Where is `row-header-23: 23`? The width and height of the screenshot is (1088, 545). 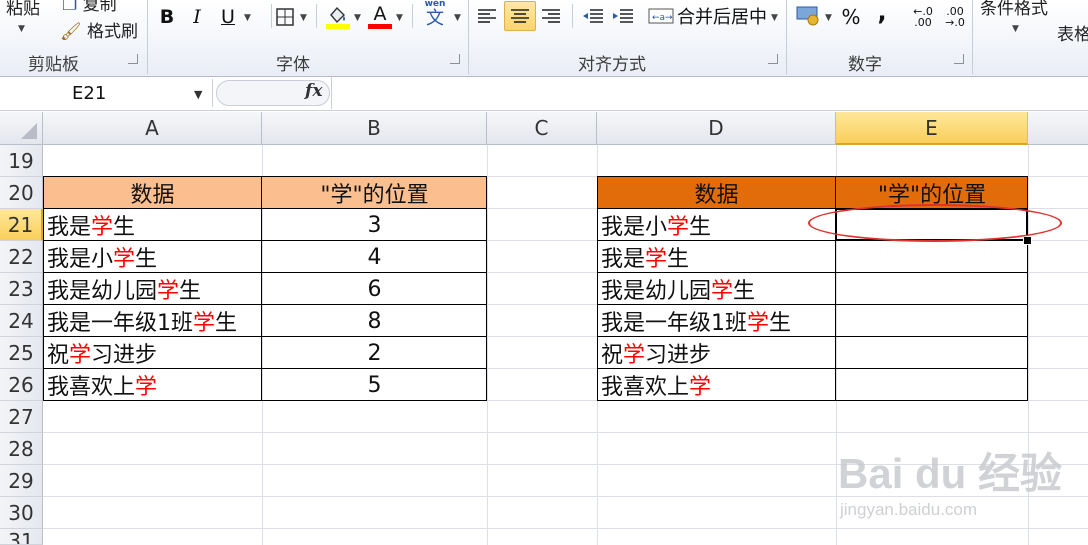
row-header-23: 23 is located at coordinates (21, 289).